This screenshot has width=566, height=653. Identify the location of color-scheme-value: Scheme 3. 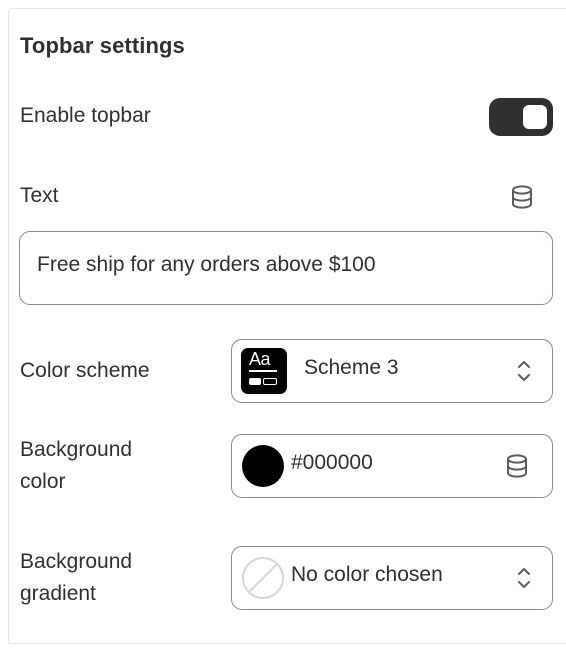
(351, 367).